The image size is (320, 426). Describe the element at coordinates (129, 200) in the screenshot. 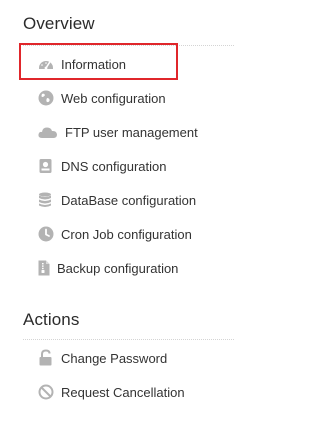

I see `sidebar-item-label: DataBase configuration` at that location.